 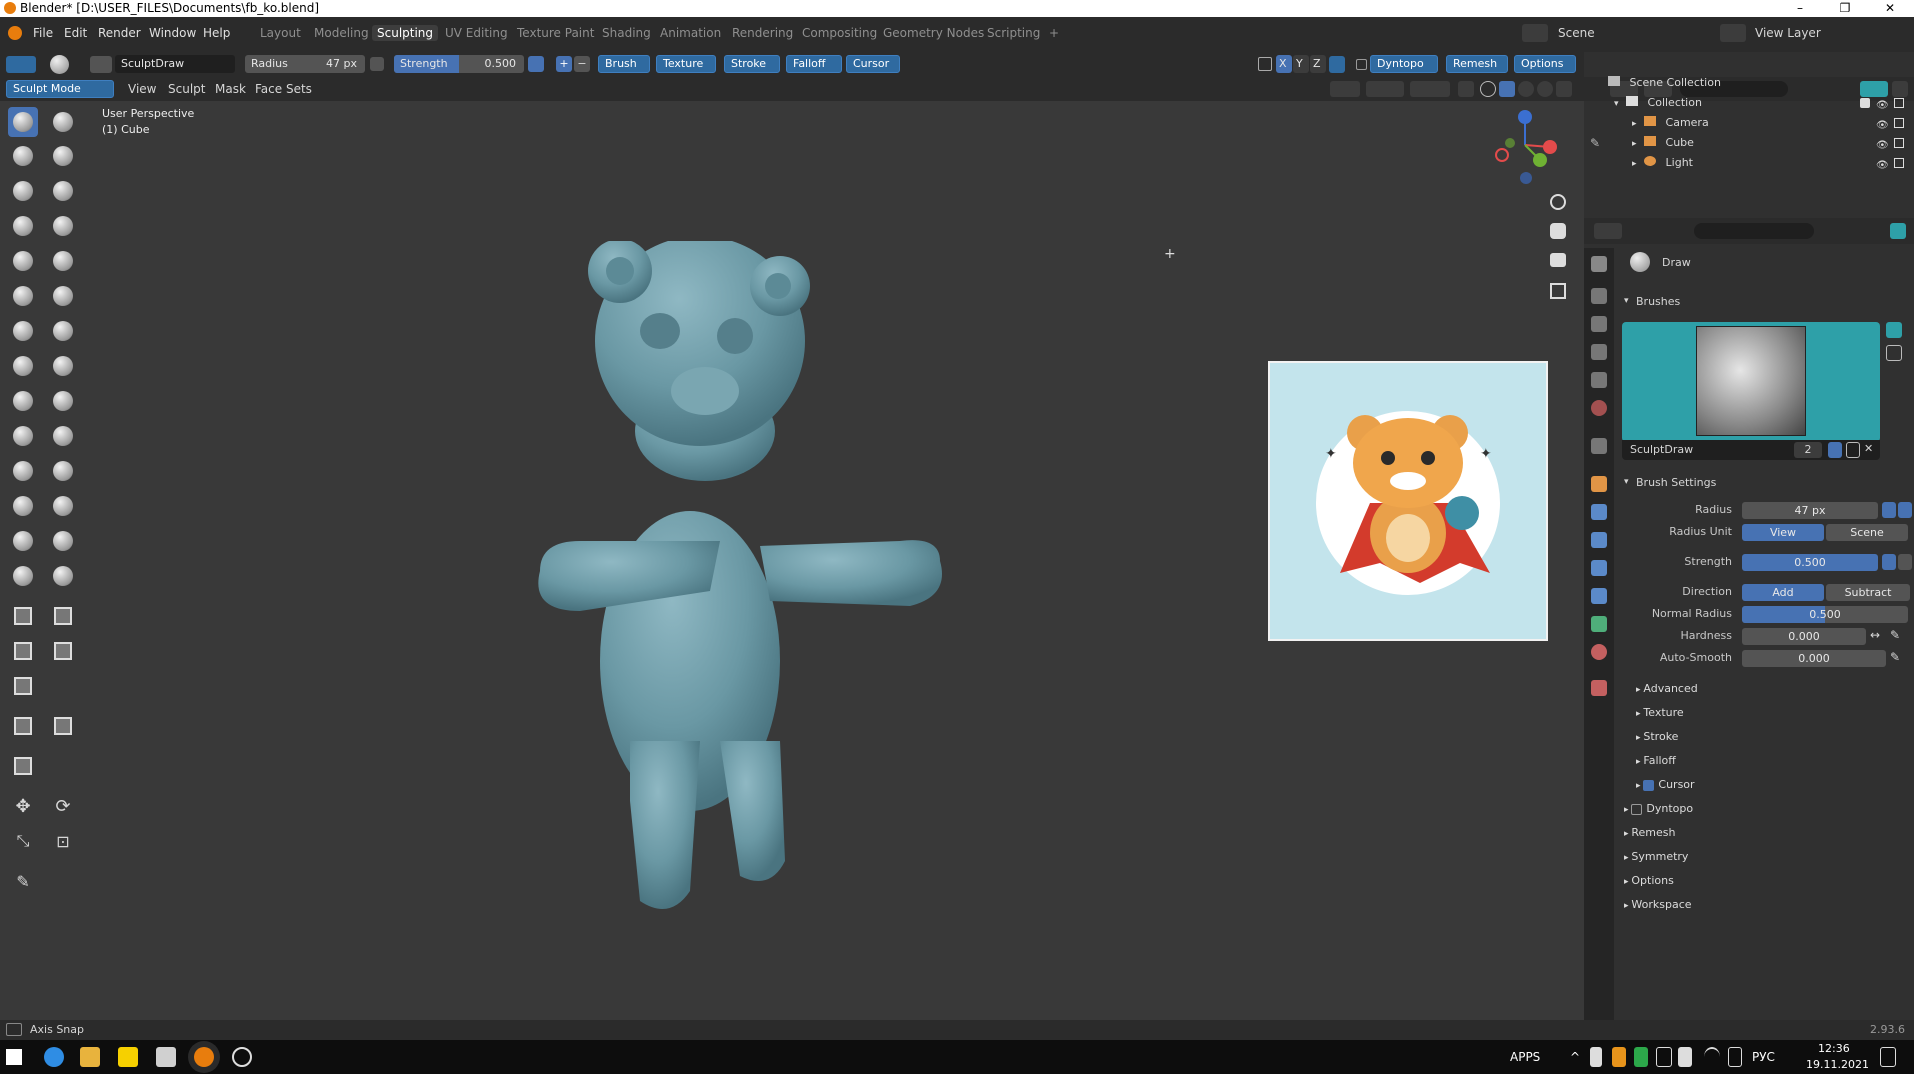 I want to click on brush-name-field: SculptDraw, so click(x=175, y=64).